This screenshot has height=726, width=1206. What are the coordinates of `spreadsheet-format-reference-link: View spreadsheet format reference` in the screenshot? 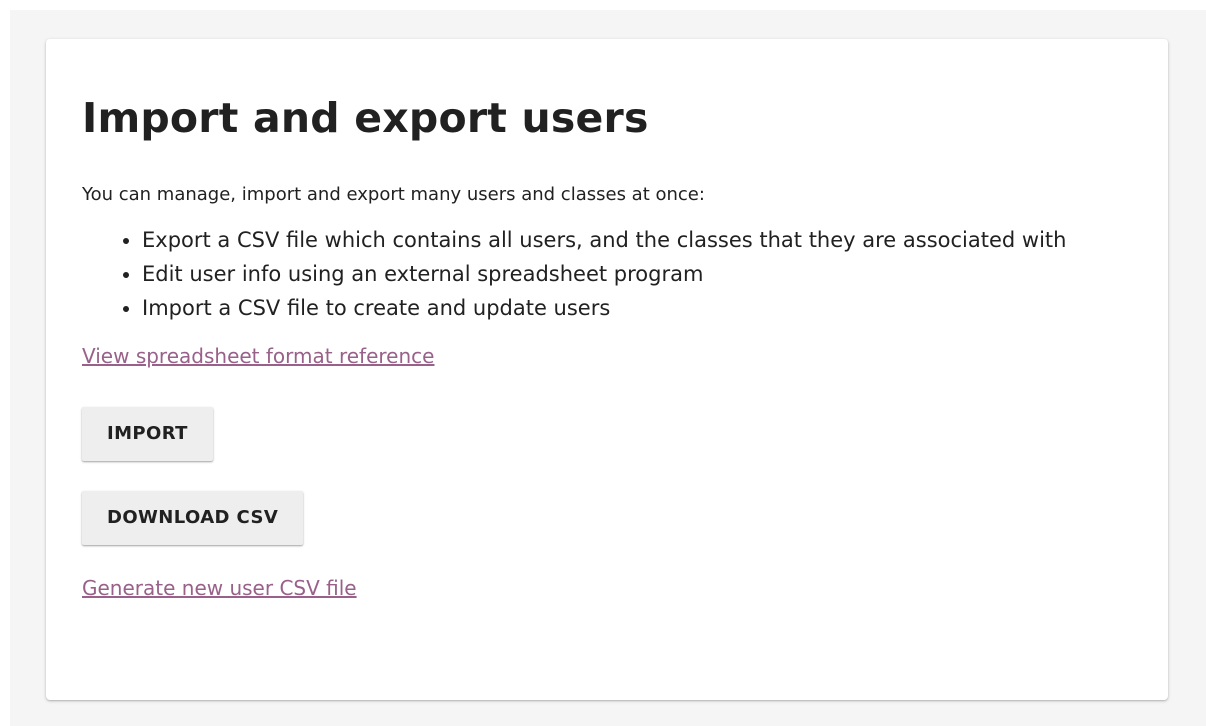 It's located at (258, 356).